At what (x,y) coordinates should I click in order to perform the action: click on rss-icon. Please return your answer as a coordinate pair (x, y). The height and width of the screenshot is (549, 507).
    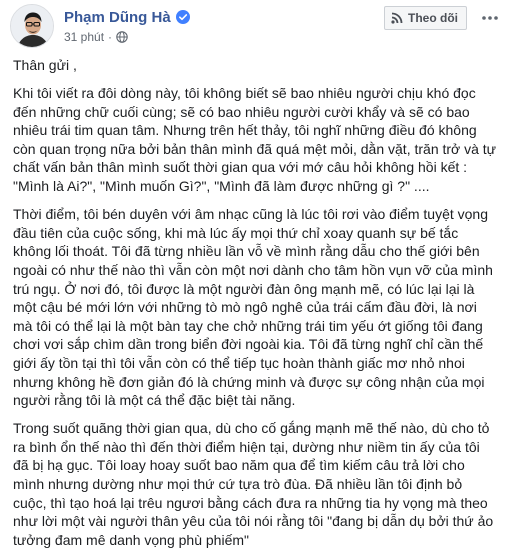
    Looking at the image, I should click on (397, 18).